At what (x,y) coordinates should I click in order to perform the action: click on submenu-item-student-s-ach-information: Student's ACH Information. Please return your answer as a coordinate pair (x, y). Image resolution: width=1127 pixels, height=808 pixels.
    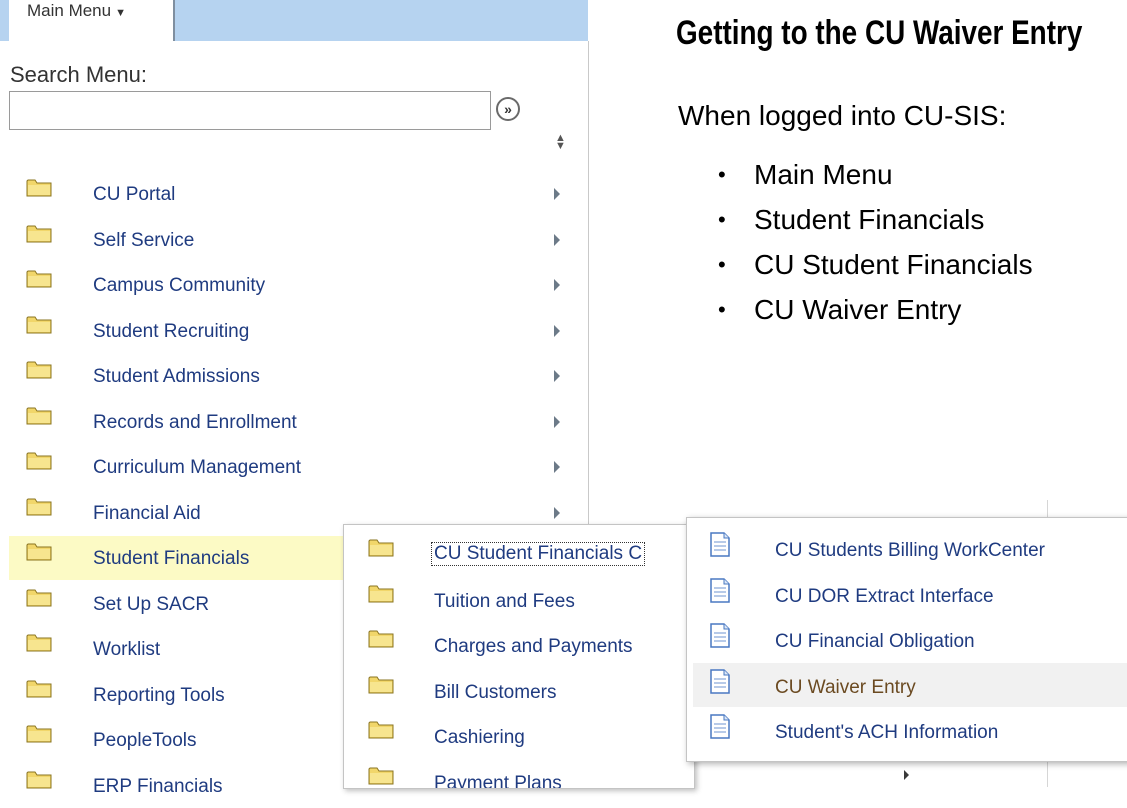
    Looking at the image, I should click on (910, 730).